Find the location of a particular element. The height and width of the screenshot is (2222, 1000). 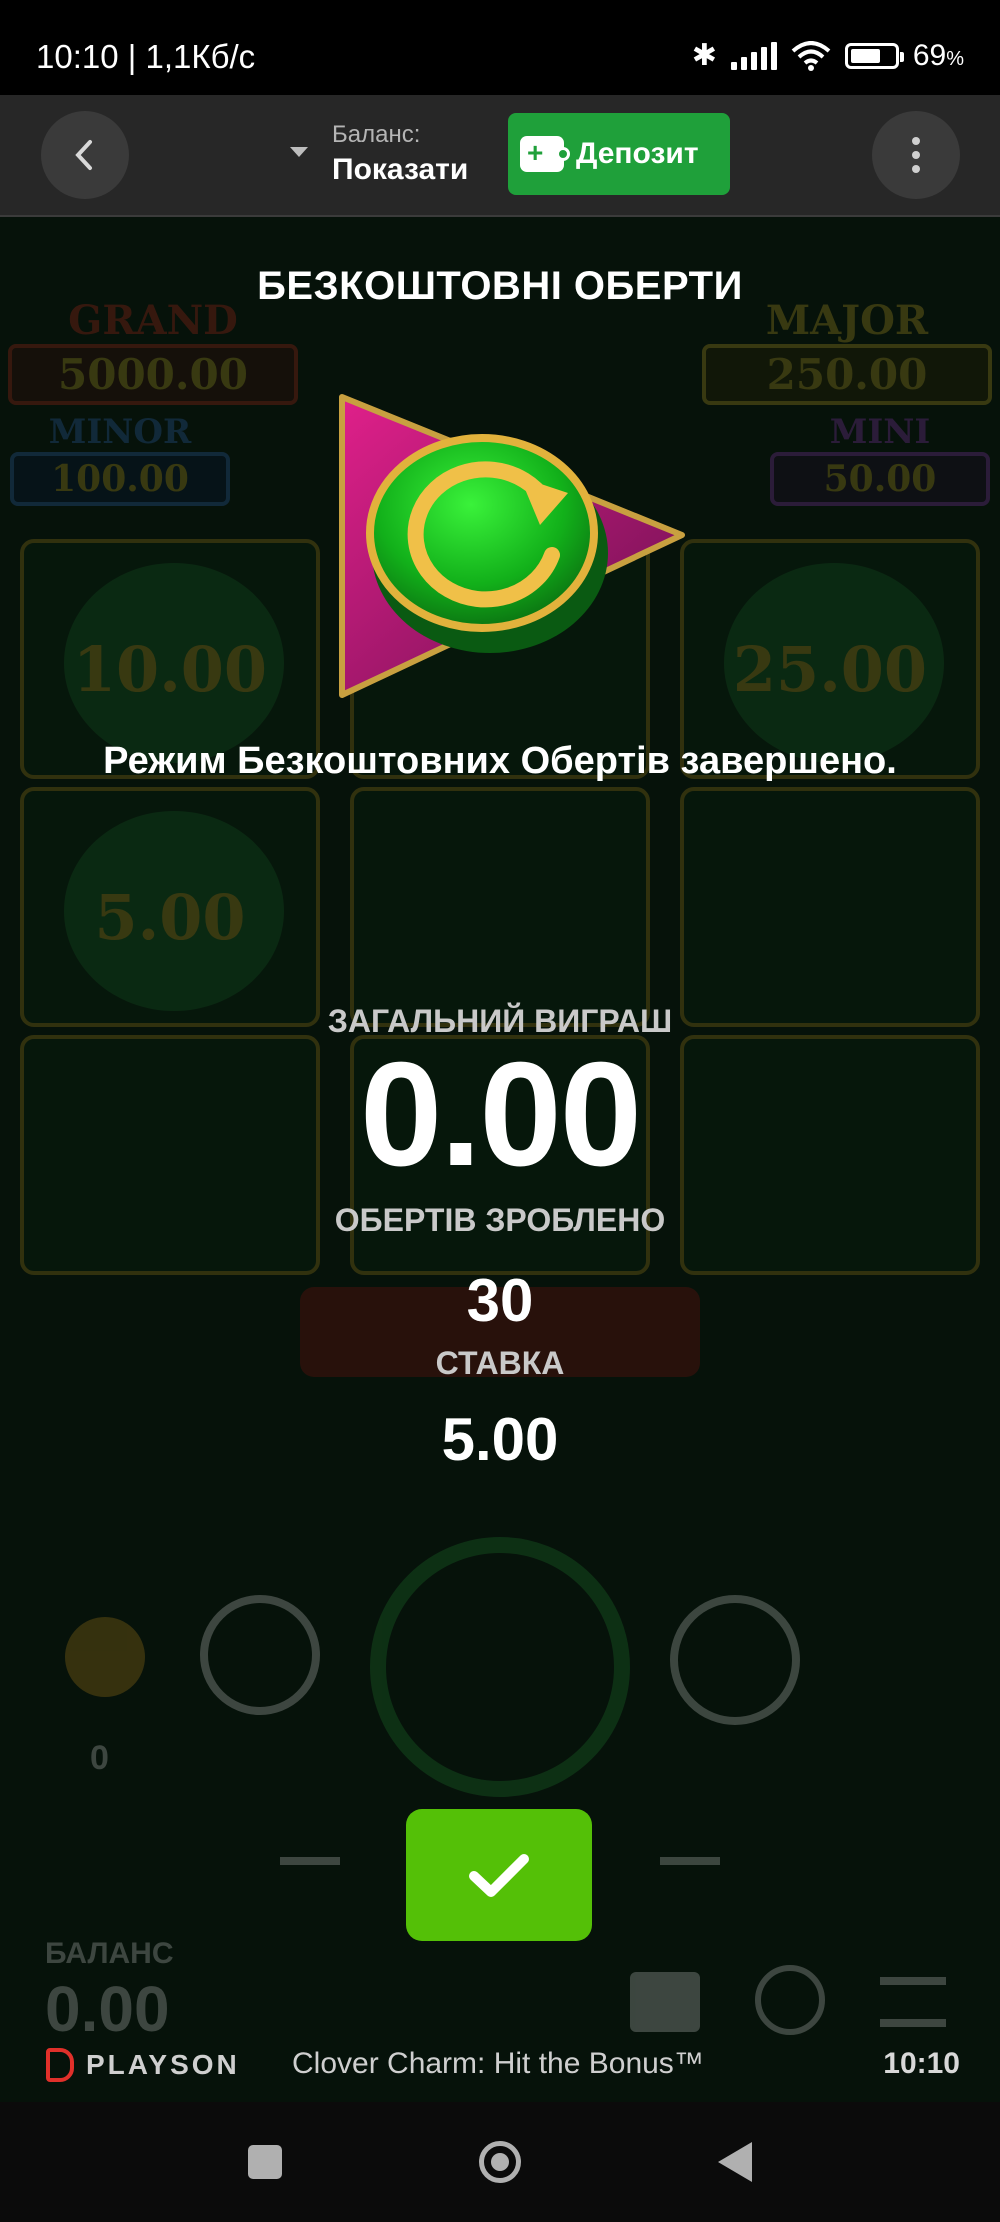

system-nav-bar is located at coordinates (500, 2162).